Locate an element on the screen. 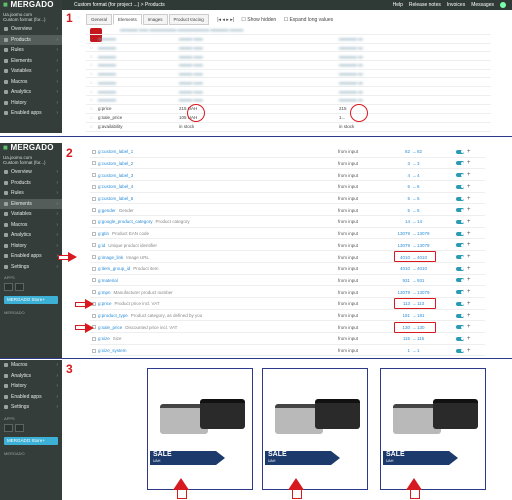 Image resolution: width=512 pixels, height=500 pixels. rule-name: g:sale_price Discounted price incl. VAT is located at coordinates (137, 327).